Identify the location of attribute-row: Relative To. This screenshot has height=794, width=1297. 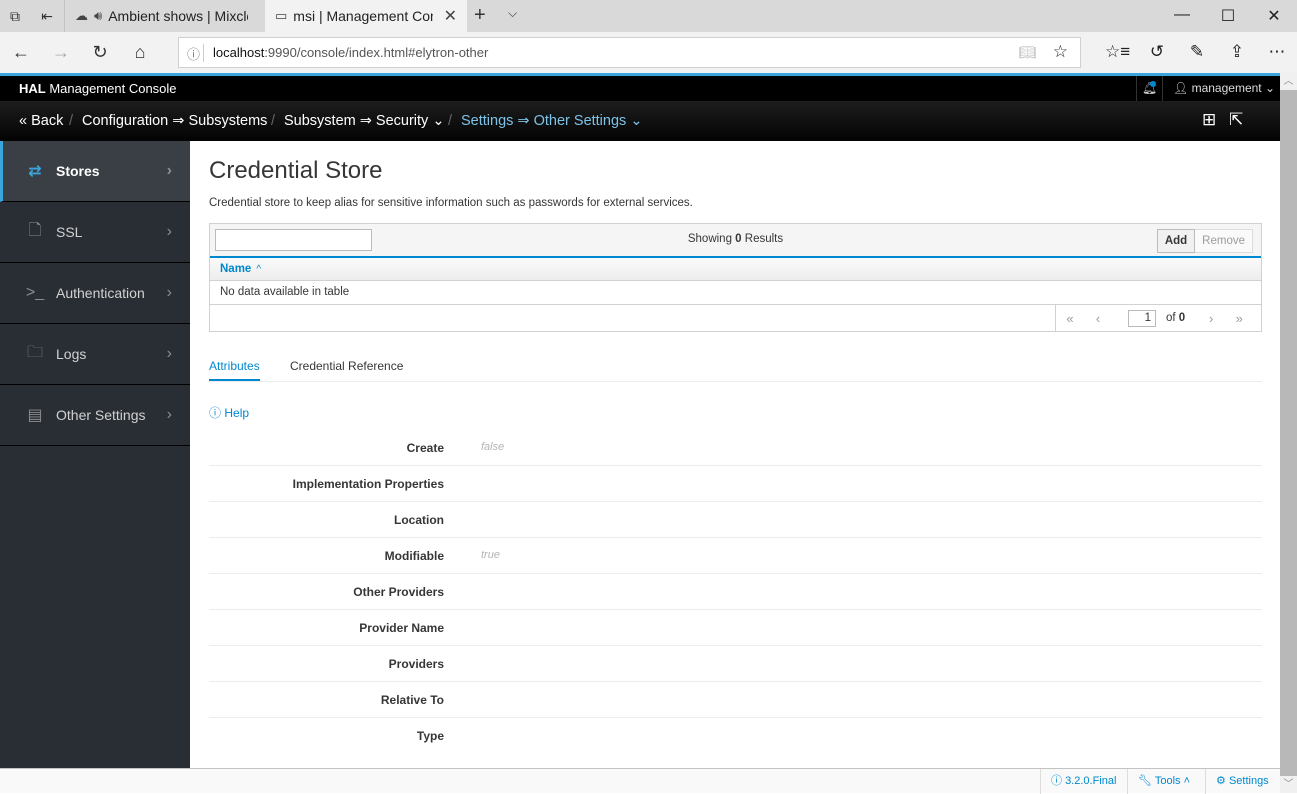
(735, 700).